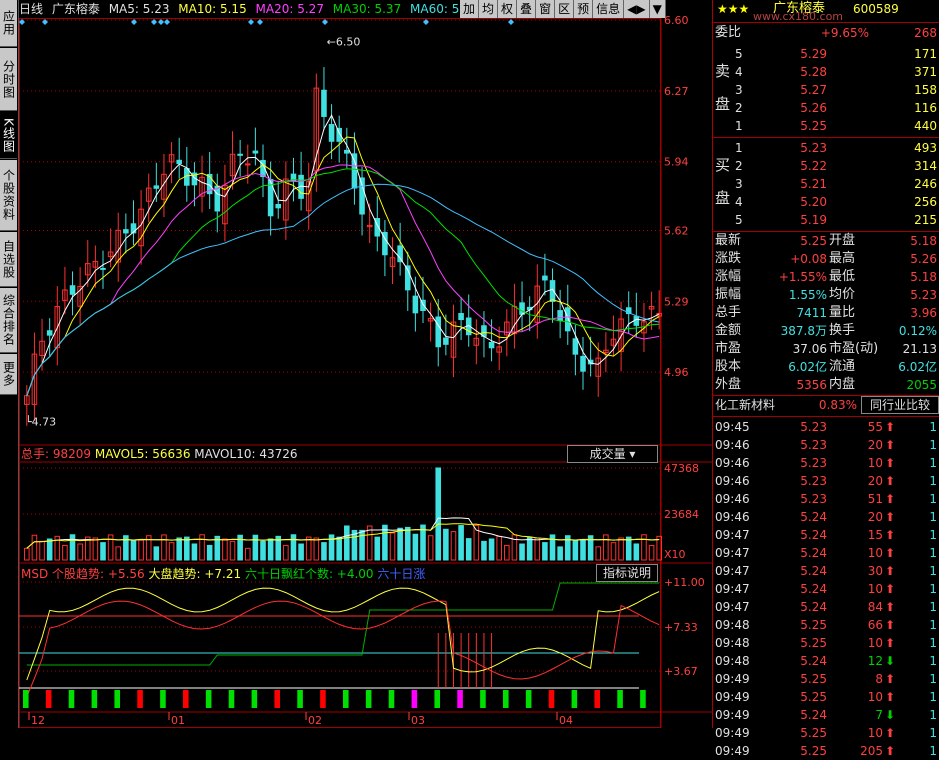  Describe the element at coordinates (808, 259) in the screenshot. I see `stat-value: +0.08` at that location.